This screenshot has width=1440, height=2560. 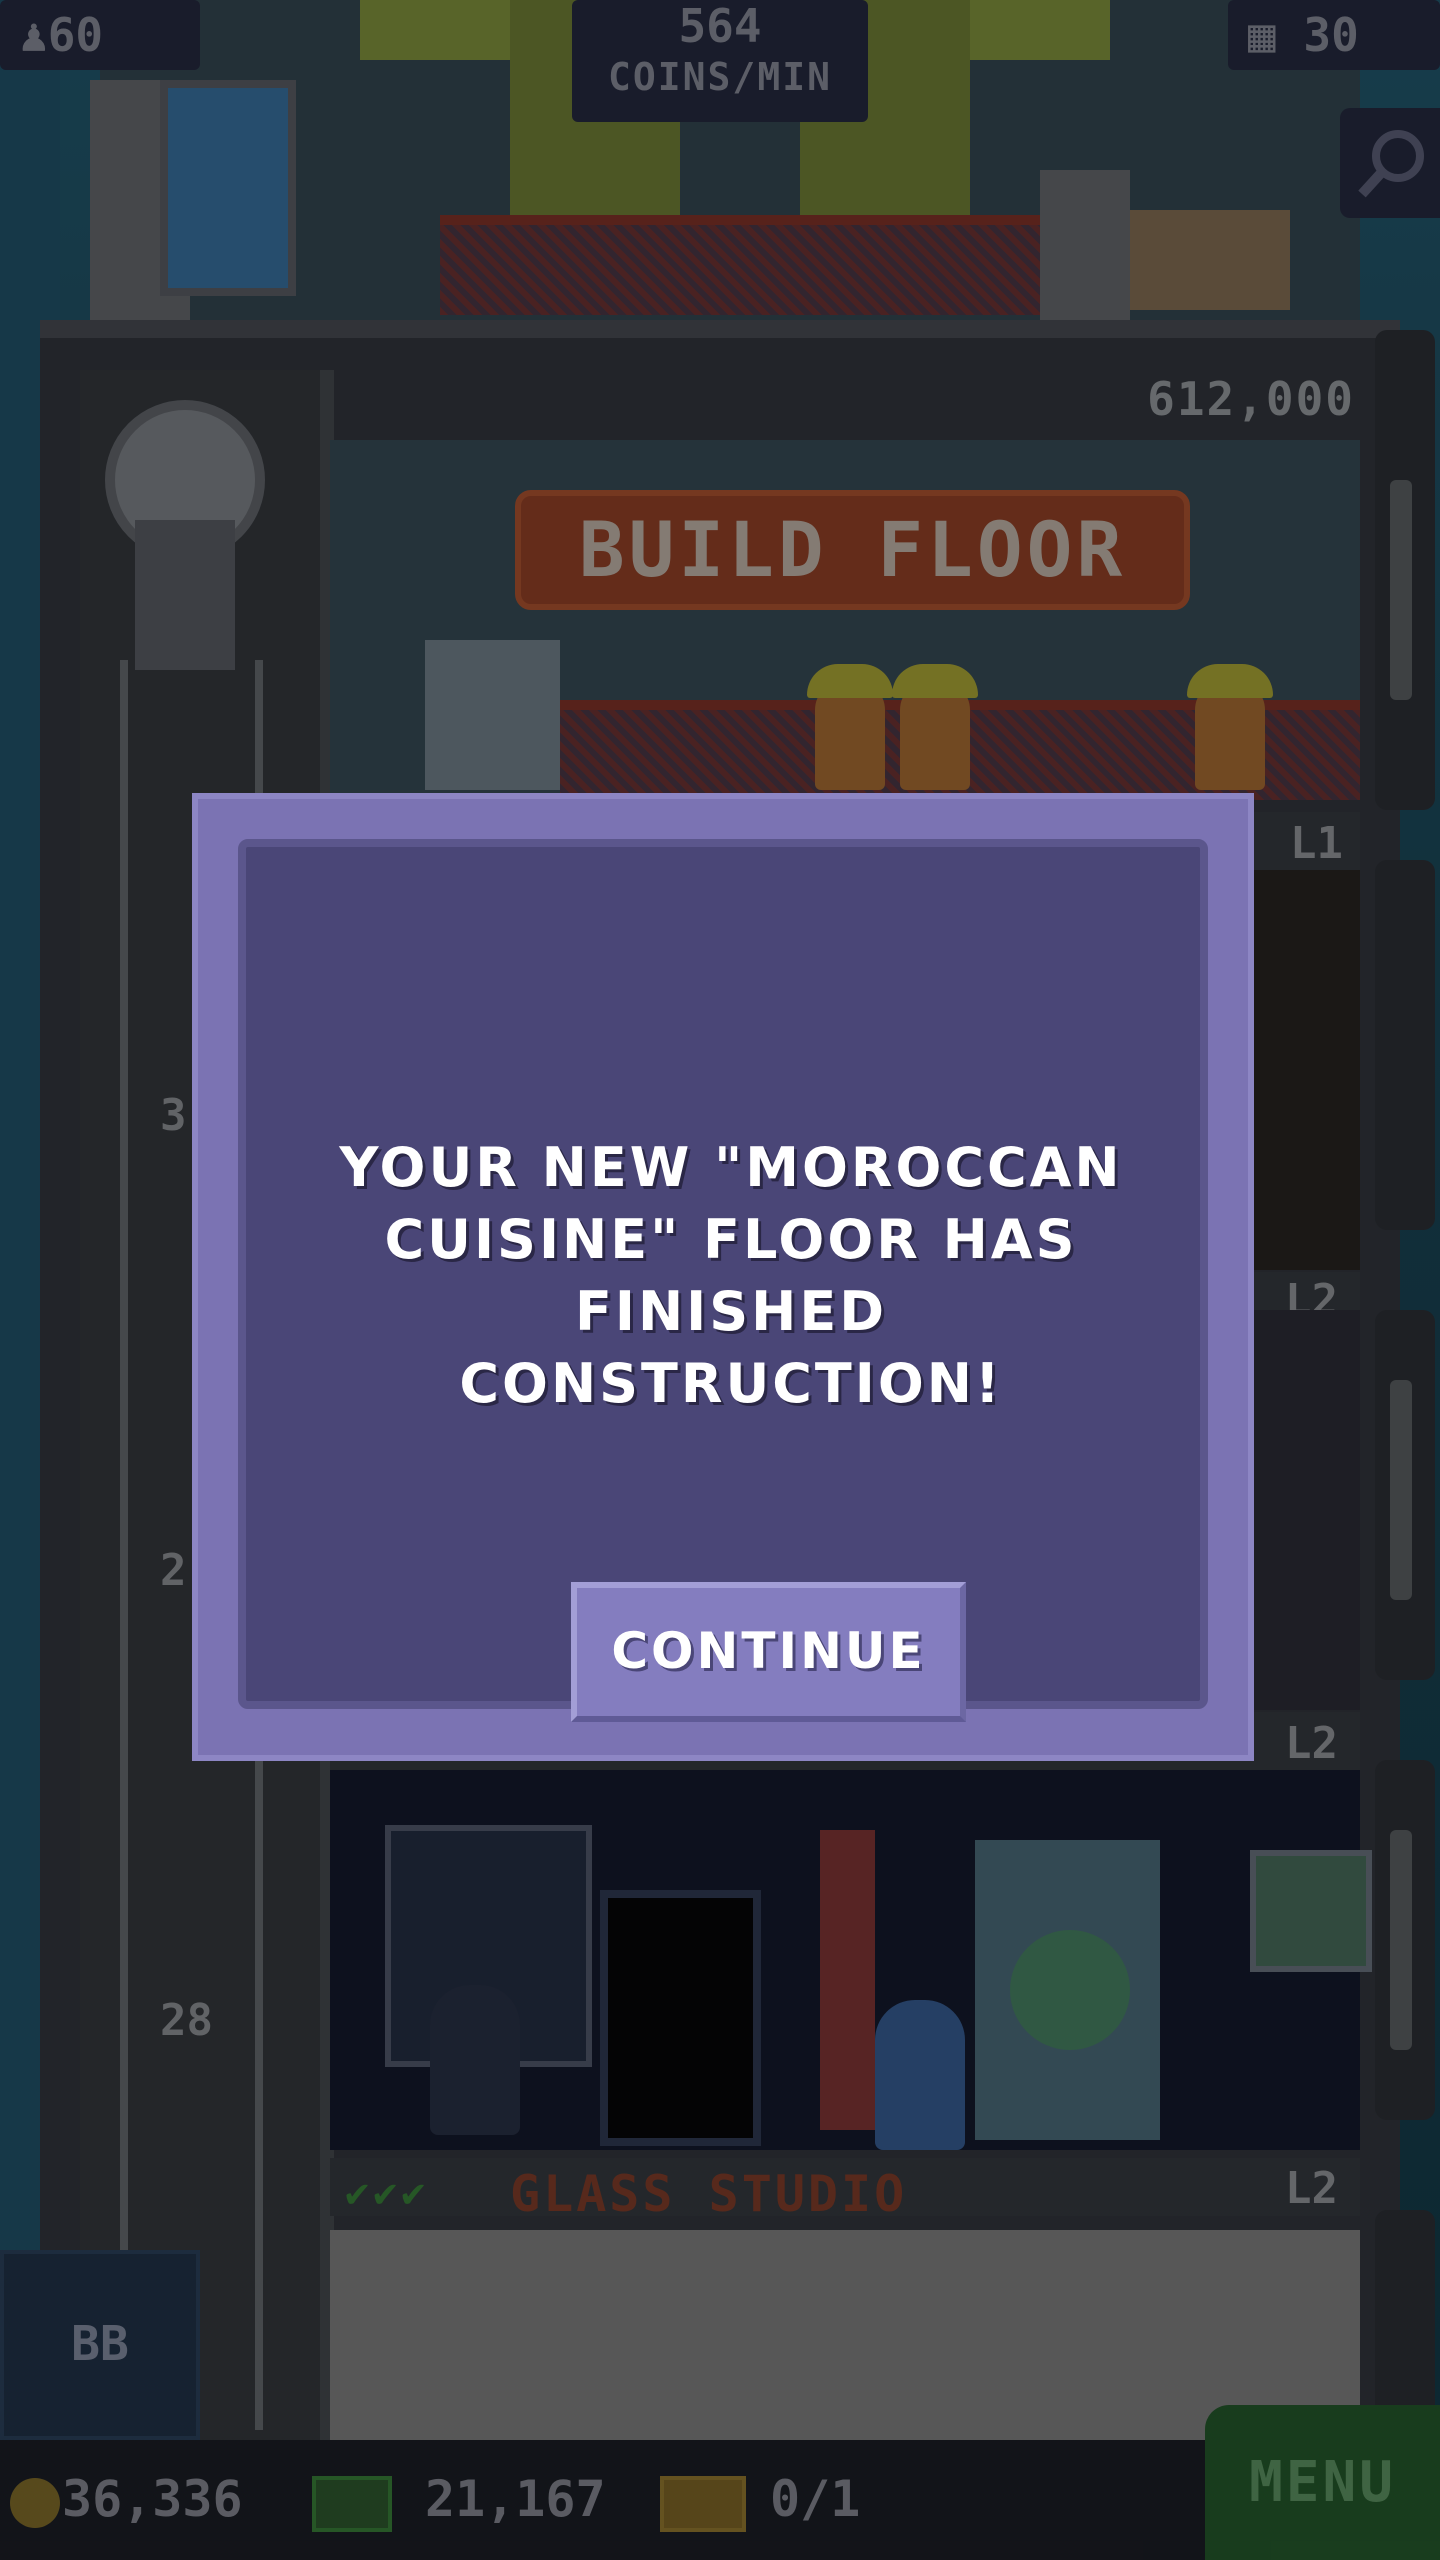 What do you see at coordinates (731, 1167) in the screenshot?
I see `dialog-message-line: YOUR NEW "MOROCCAN` at bounding box center [731, 1167].